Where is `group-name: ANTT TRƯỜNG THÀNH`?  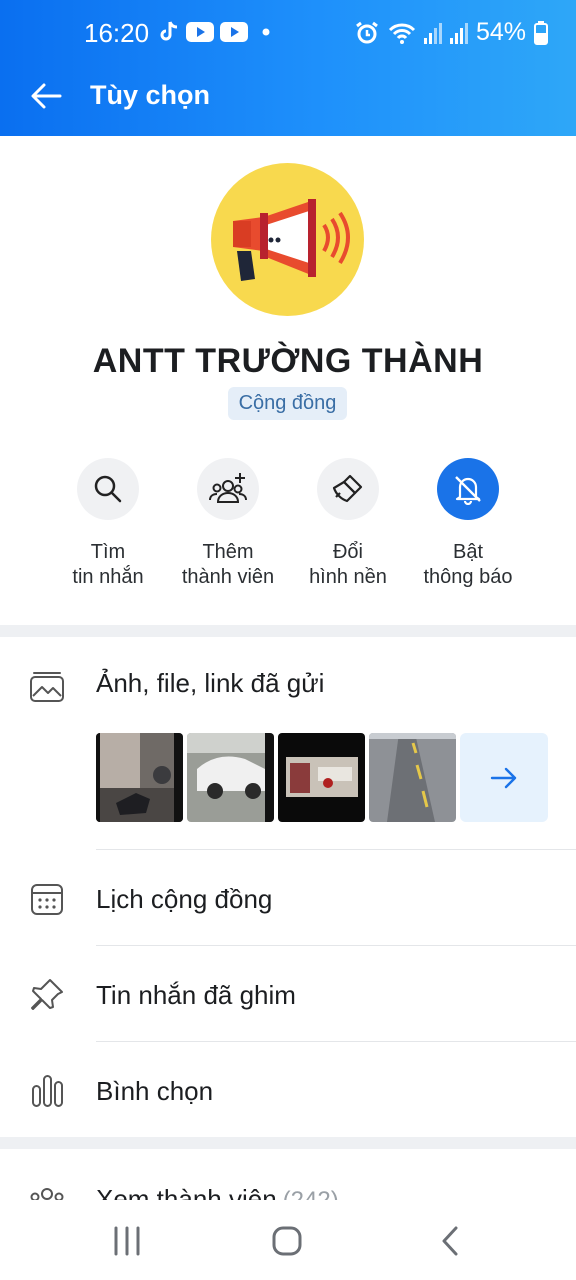
group-name: ANTT TRƯỜNG THÀNH is located at coordinates (288, 361).